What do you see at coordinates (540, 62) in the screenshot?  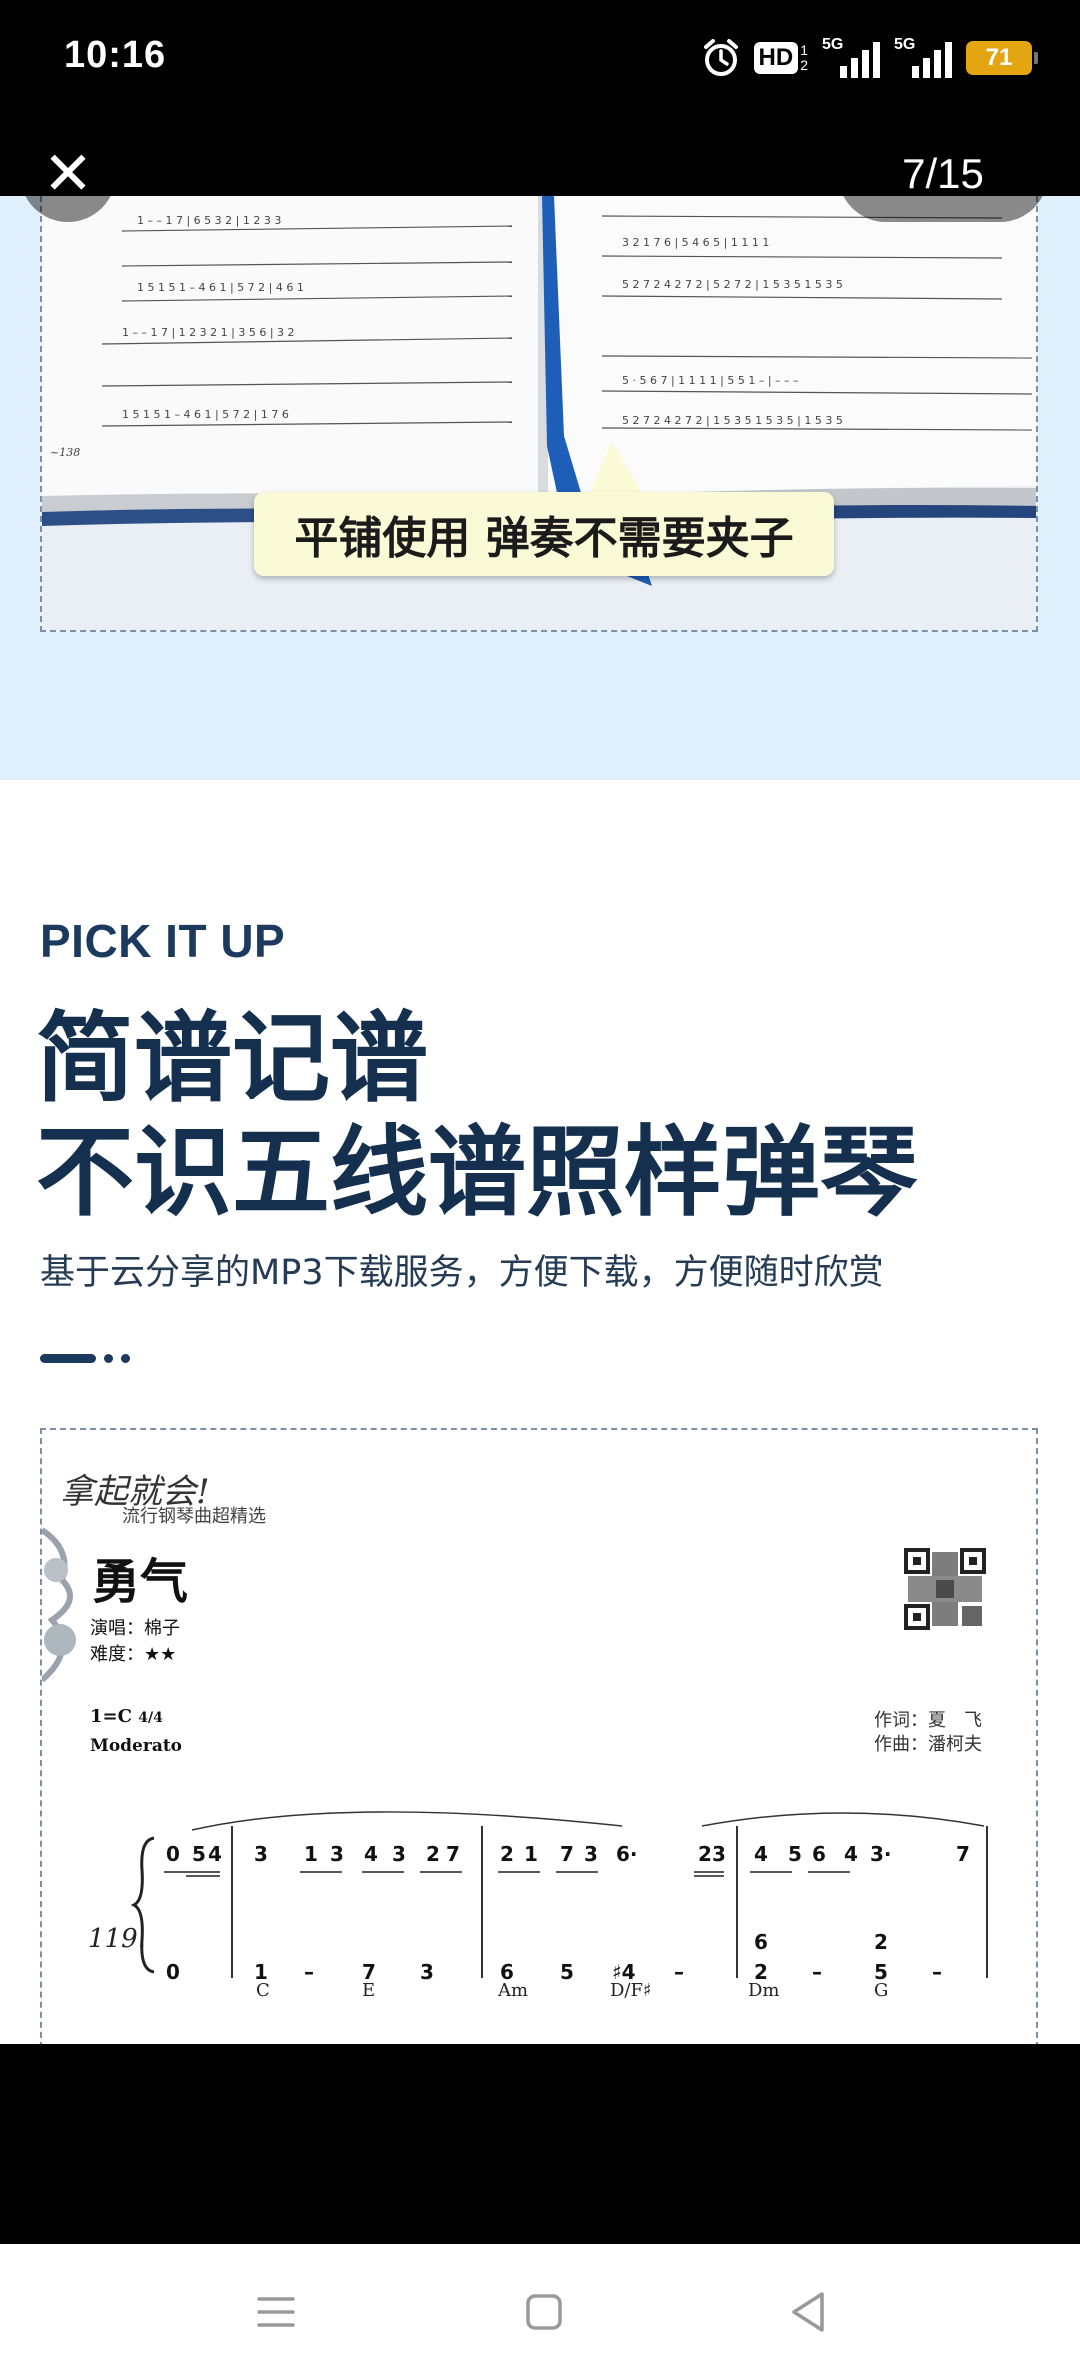 I see `status-bar: 10:16 HD 1 2 5G 5G 71` at bounding box center [540, 62].